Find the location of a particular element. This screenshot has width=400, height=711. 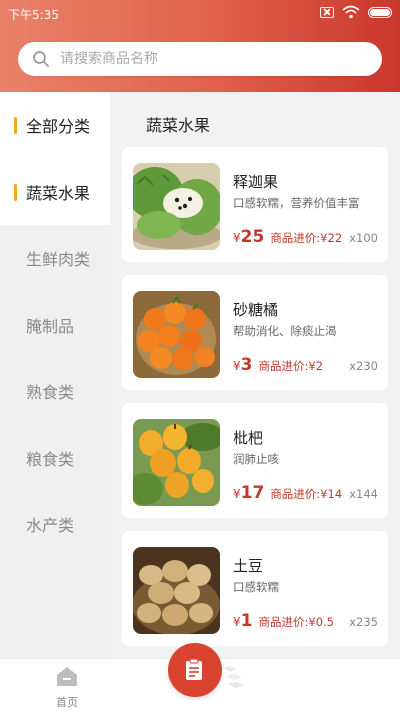

tab-home: 首页 is located at coordinates (67, 684).